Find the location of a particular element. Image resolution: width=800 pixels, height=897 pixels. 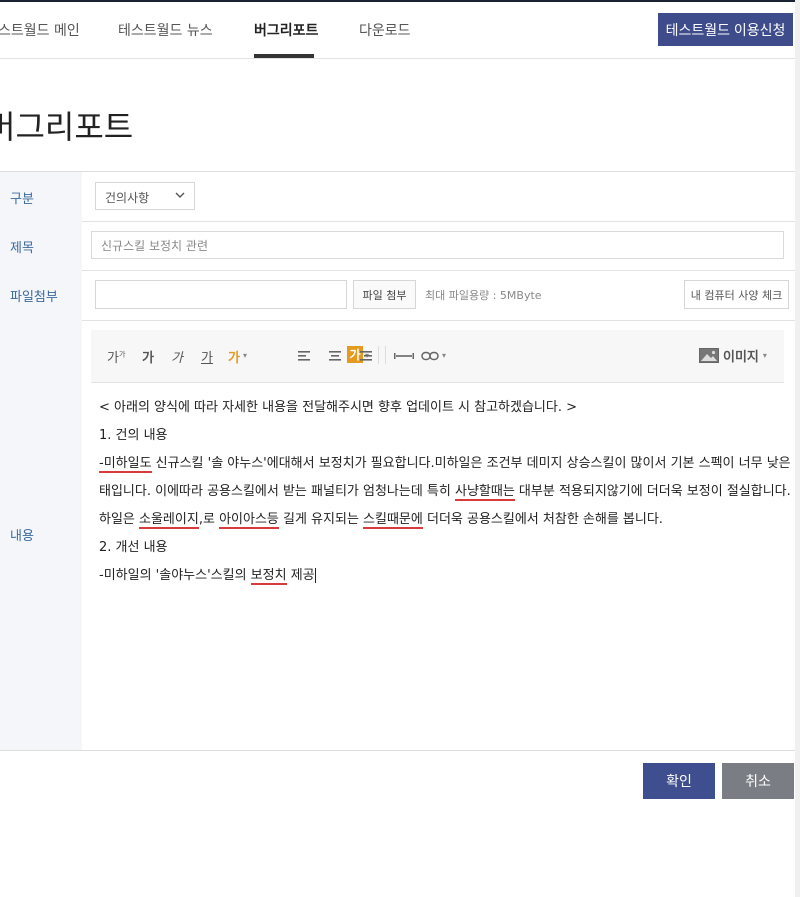

scrollbar is located at coordinates (797, 448).